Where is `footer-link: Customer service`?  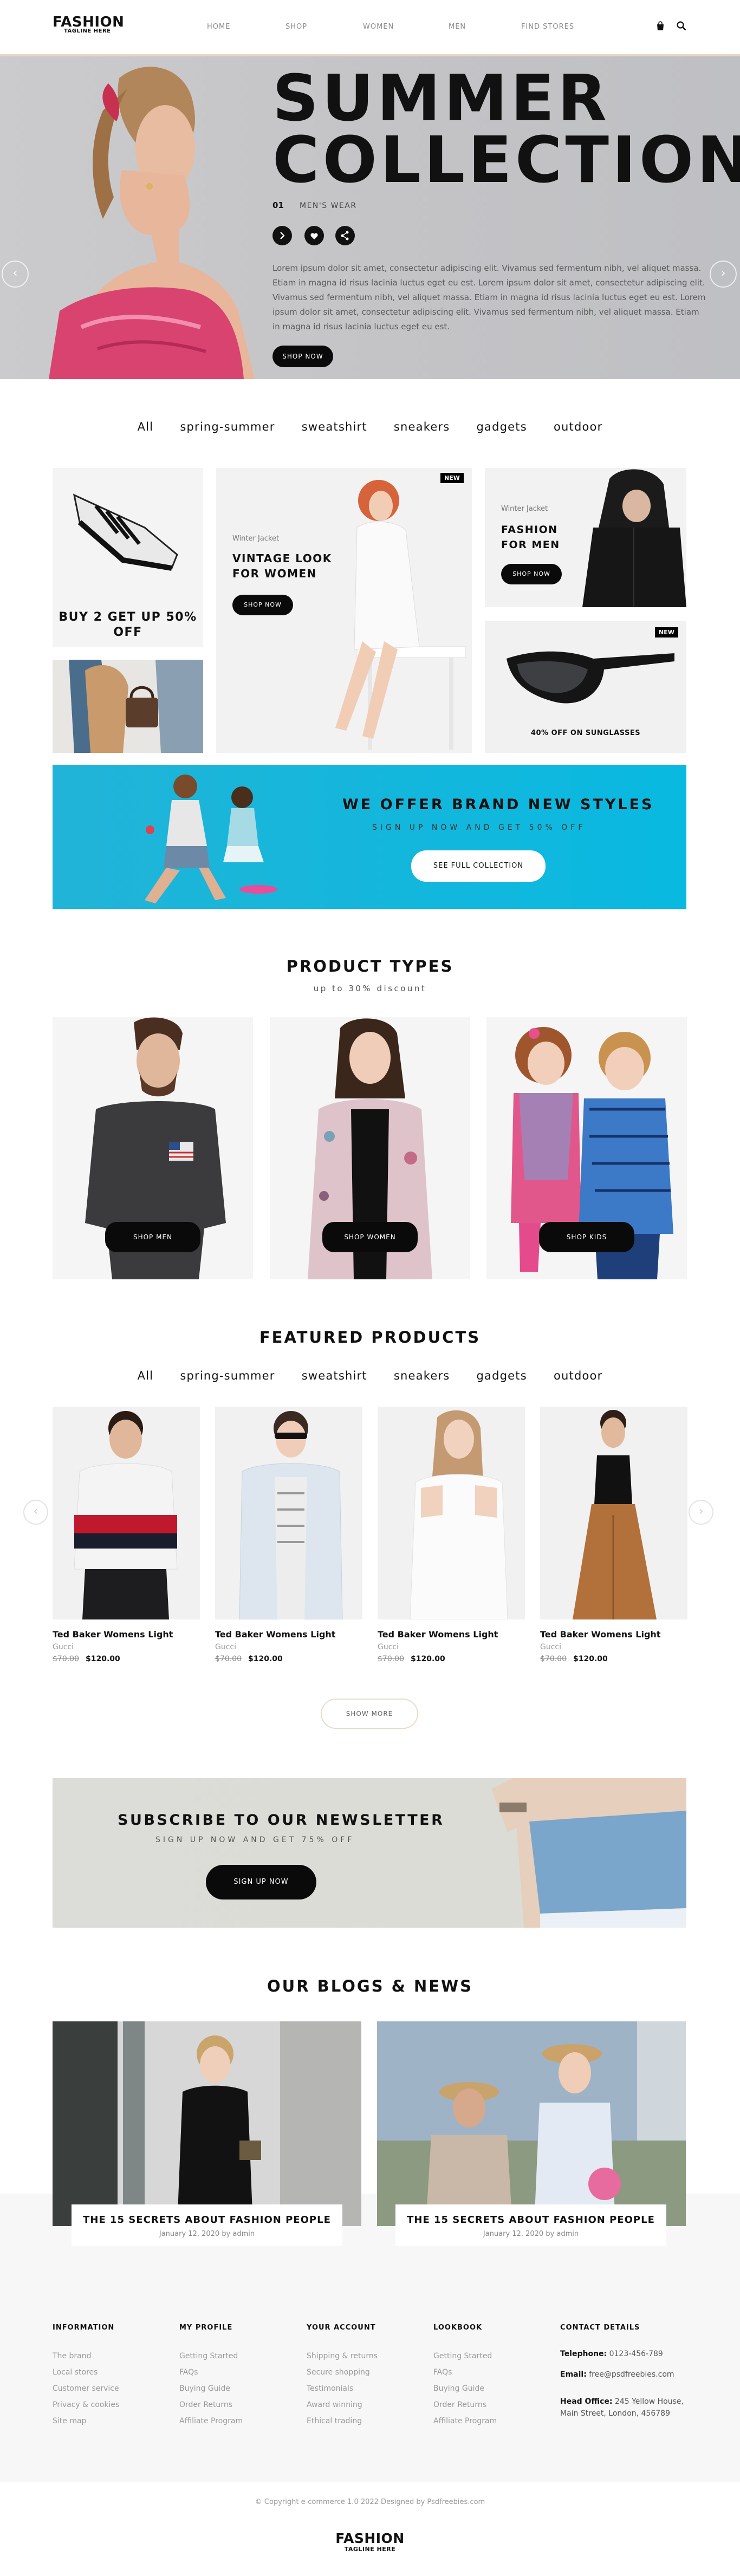 footer-link: Customer service is located at coordinates (86, 2388).